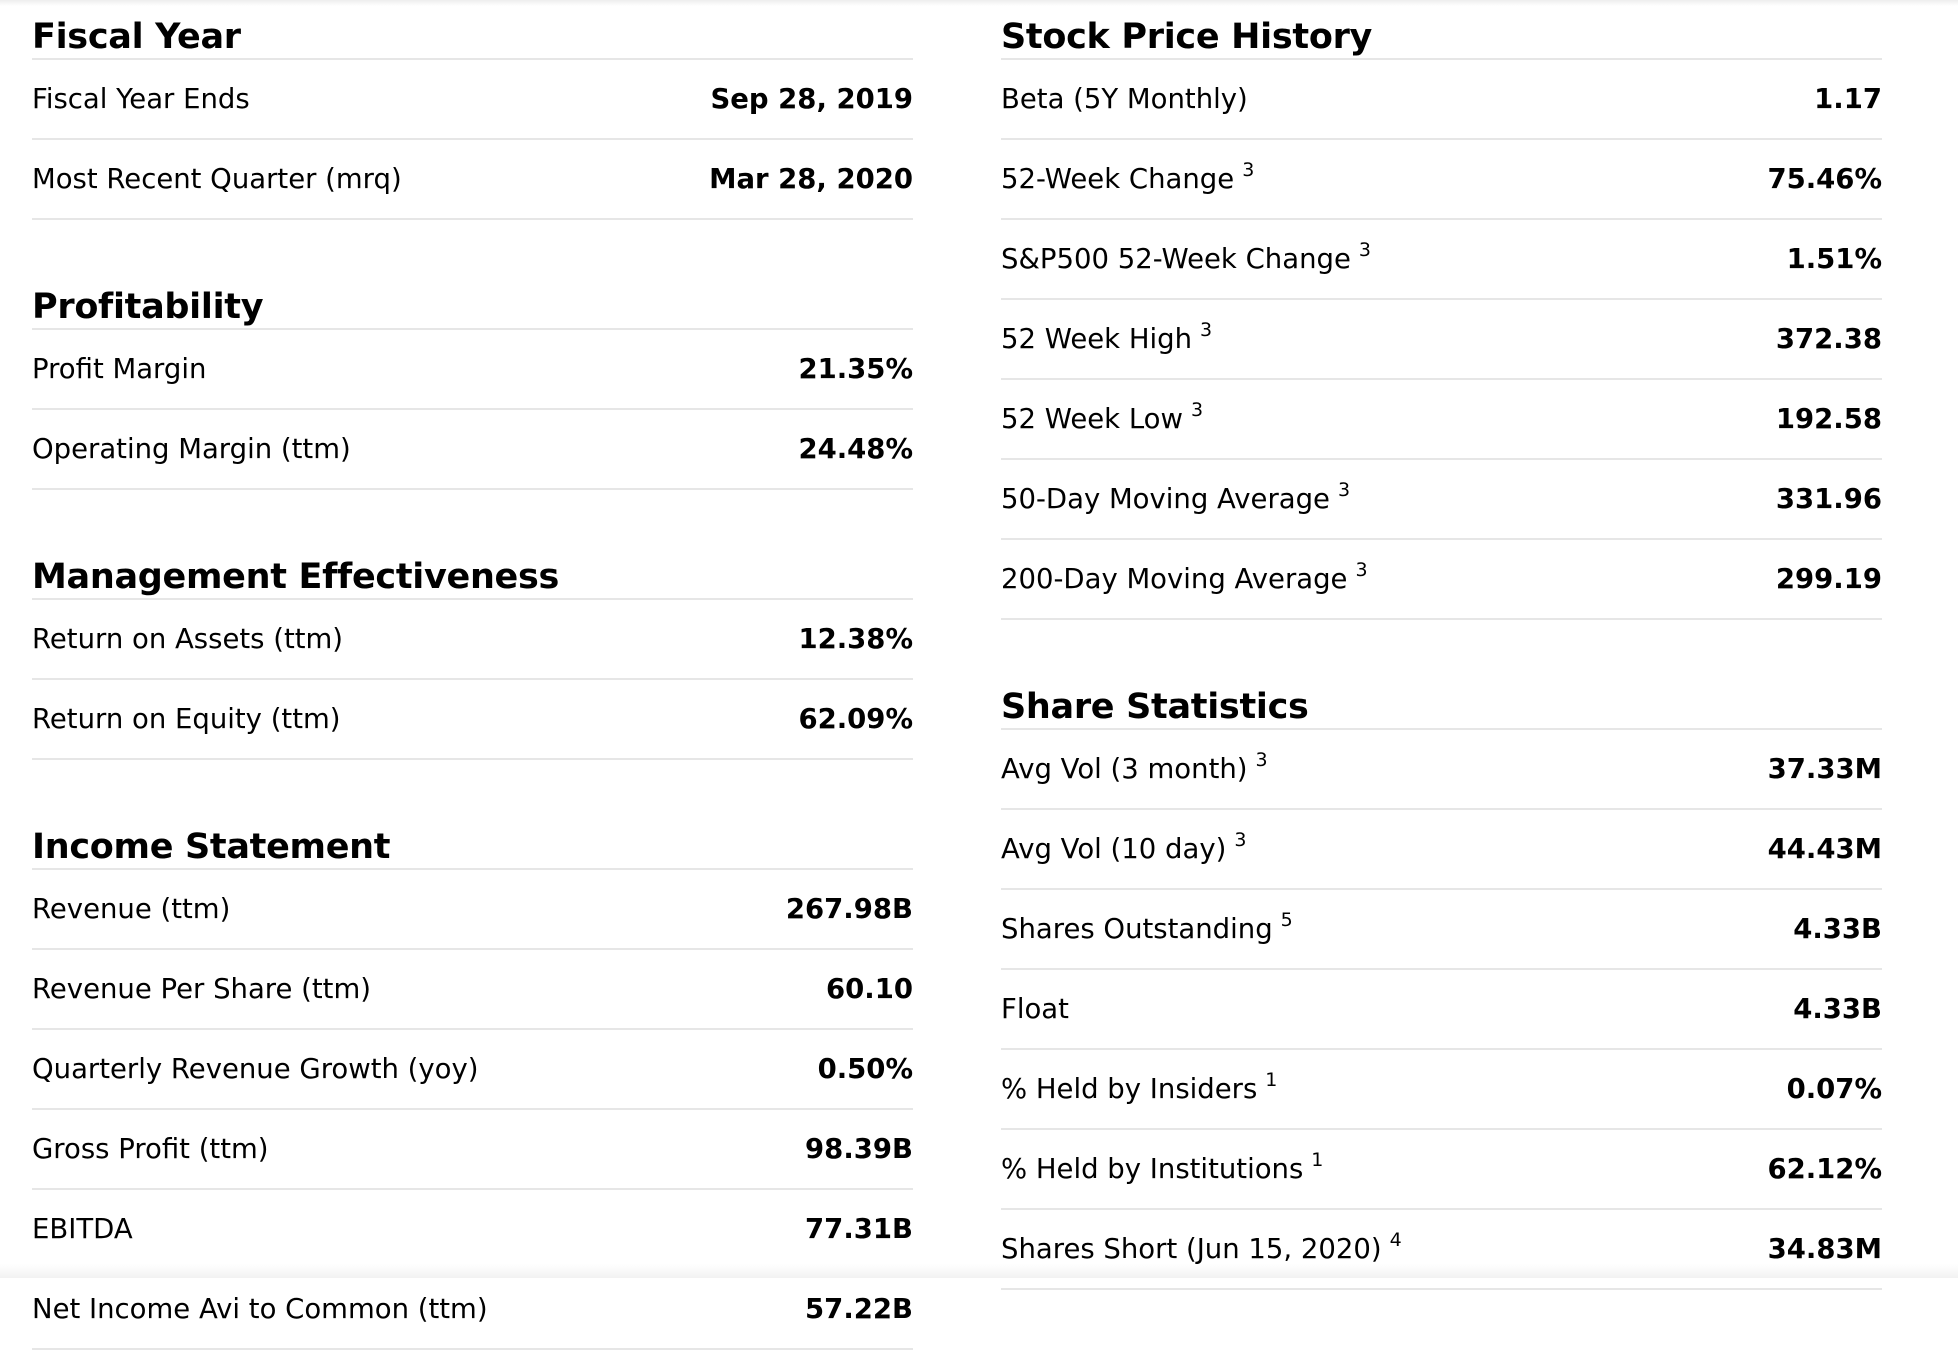 The width and height of the screenshot is (1958, 1350). What do you see at coordinates (1441, 850) in the screenshot?
I see `table-row: Avg Vol (10 day) 3 44.43M` at bounding box center [1441, 850].